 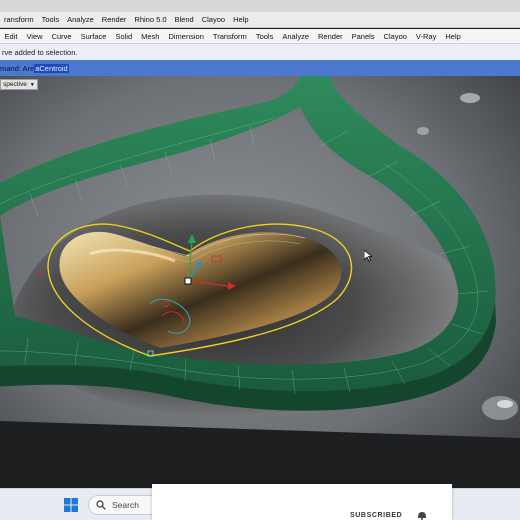 I want to click on mouse-cursor-icon, so click(x=368, y=256).